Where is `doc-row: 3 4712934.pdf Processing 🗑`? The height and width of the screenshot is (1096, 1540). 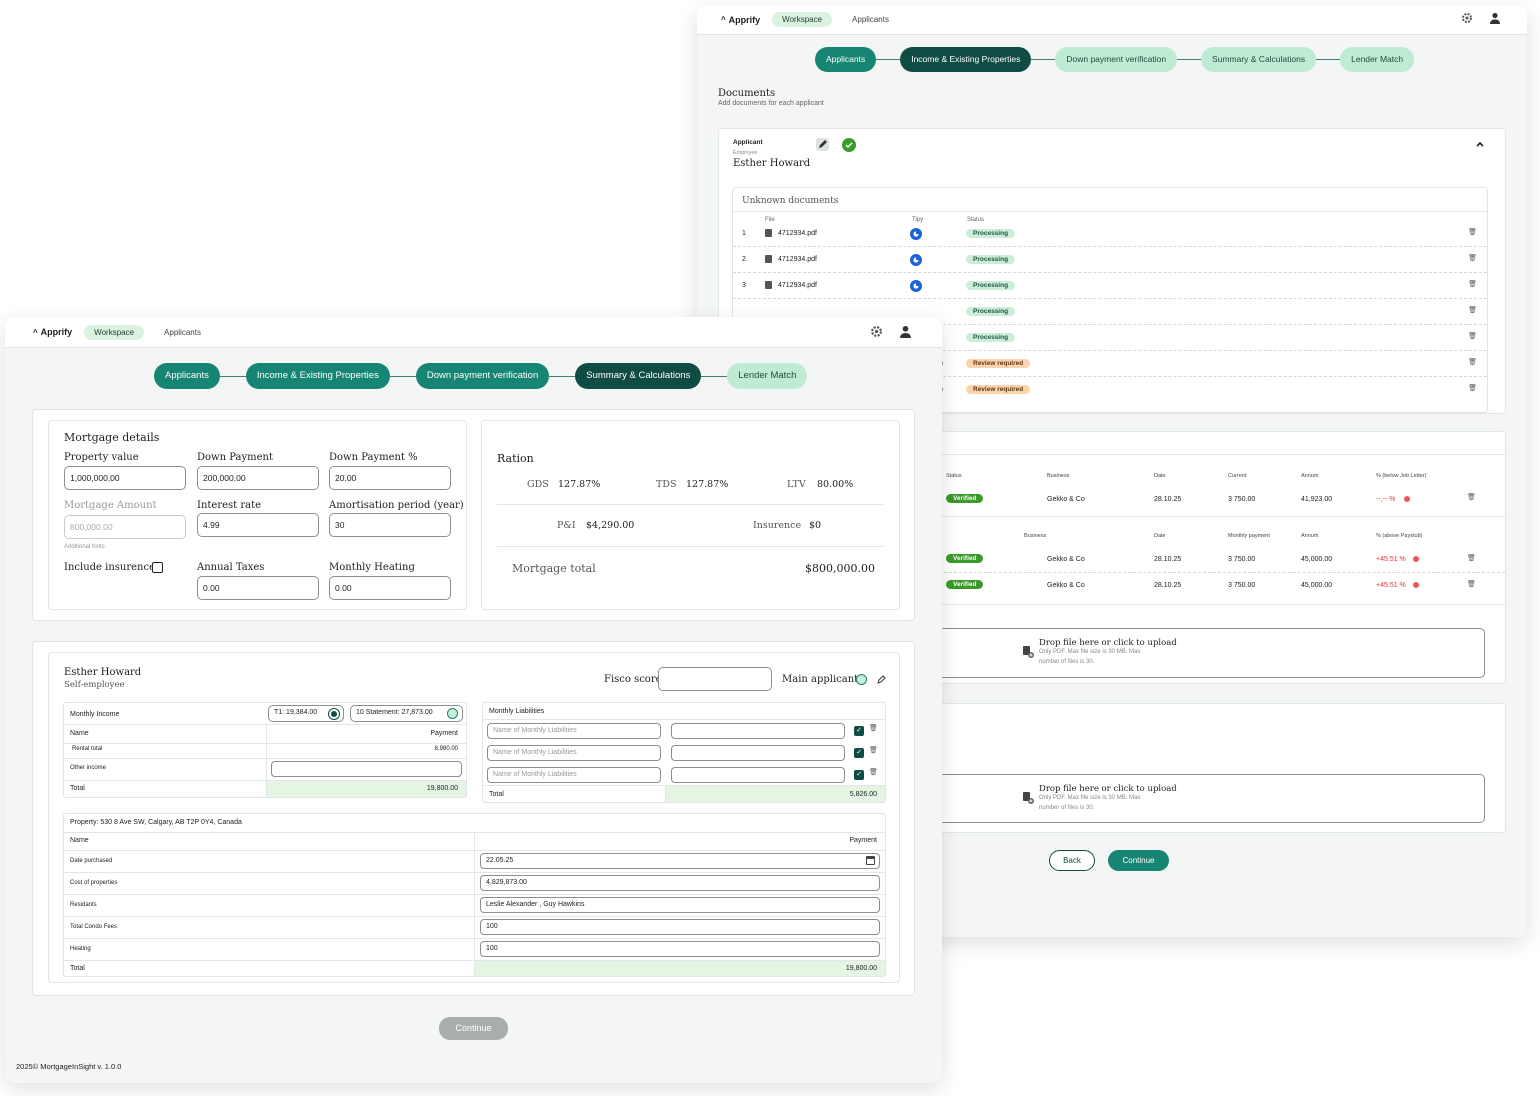 doc-row: 3 4712934.pdf Processing 🗑 is located at coordinates (1110, 288).